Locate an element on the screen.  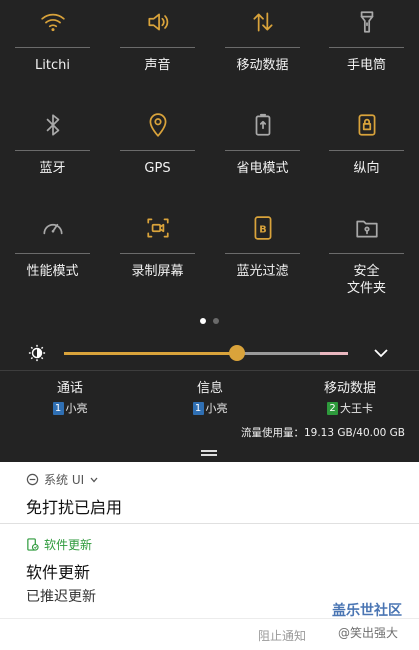
sim-calls-title: 通话 is located at coordinates (69, 388).